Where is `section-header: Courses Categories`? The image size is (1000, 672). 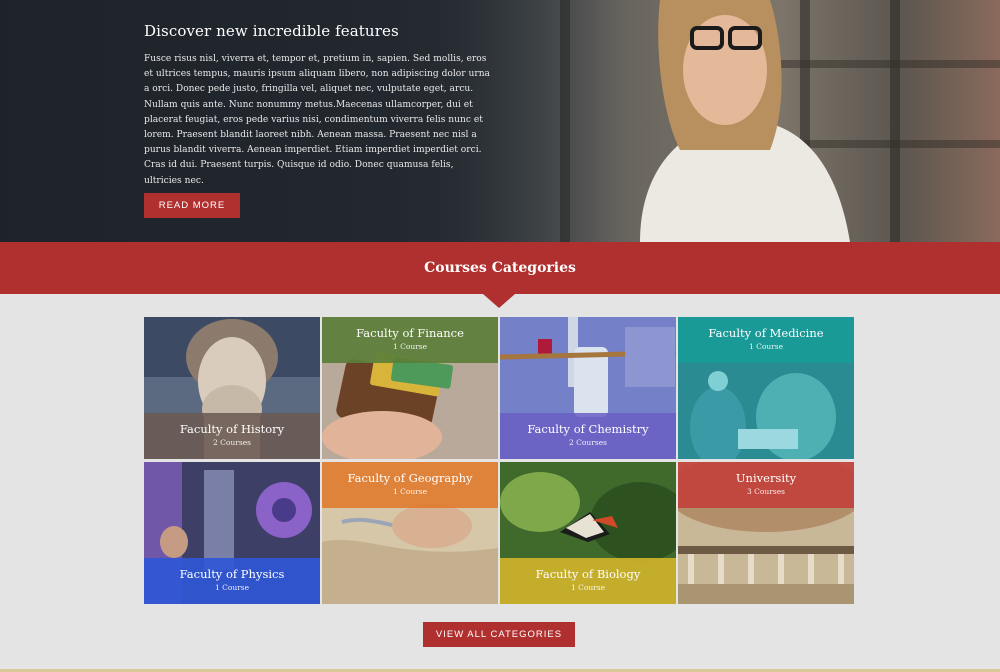 section-header: Courses Categories is located at coordinates (500, 268).